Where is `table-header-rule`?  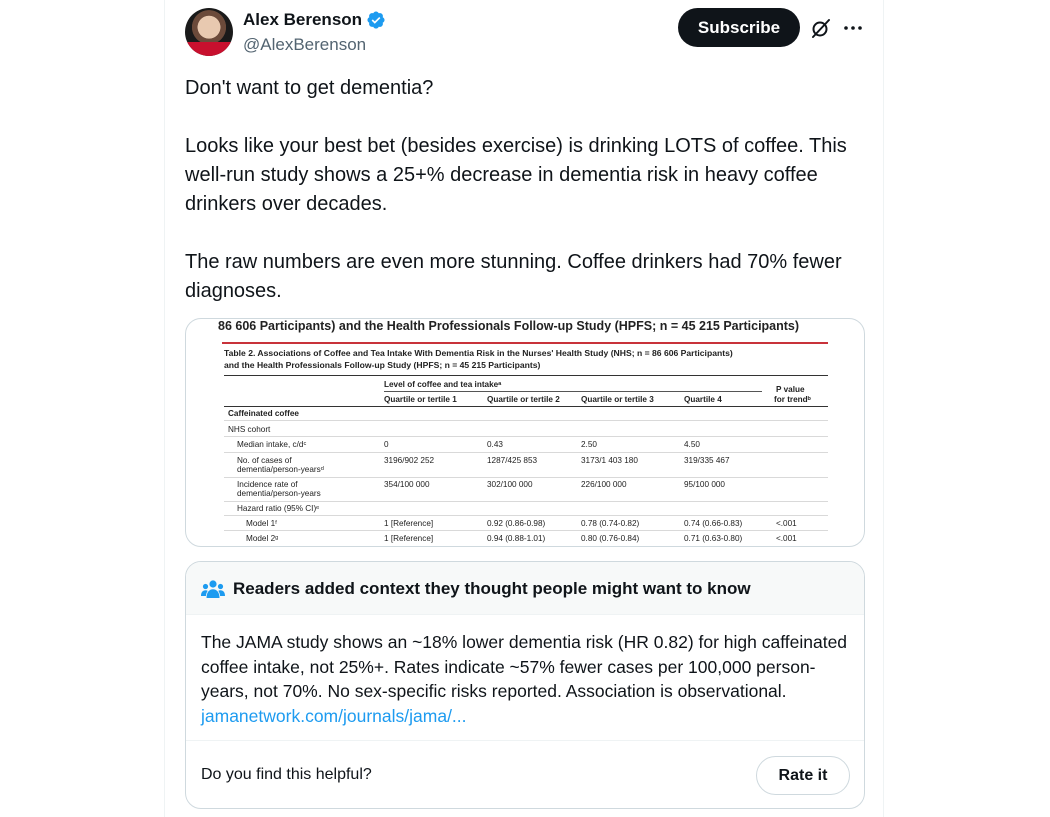 table-header-rule is located at coordinates (526, 406).